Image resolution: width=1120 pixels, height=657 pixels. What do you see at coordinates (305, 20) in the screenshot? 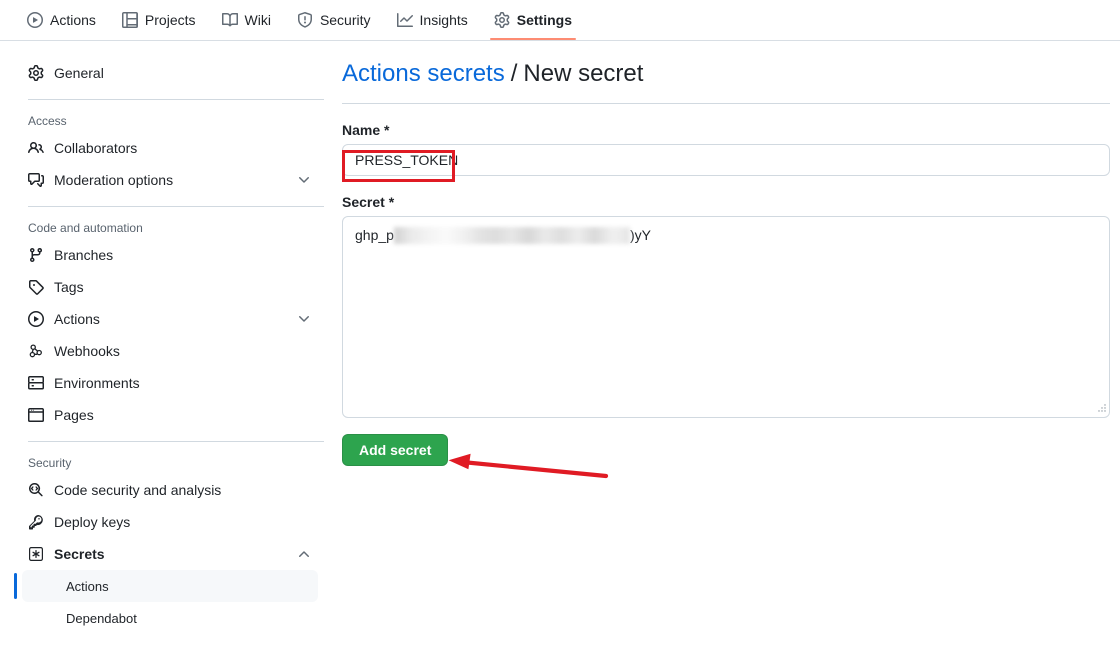
I see `shield-icon` at bounding box center [305, 20].